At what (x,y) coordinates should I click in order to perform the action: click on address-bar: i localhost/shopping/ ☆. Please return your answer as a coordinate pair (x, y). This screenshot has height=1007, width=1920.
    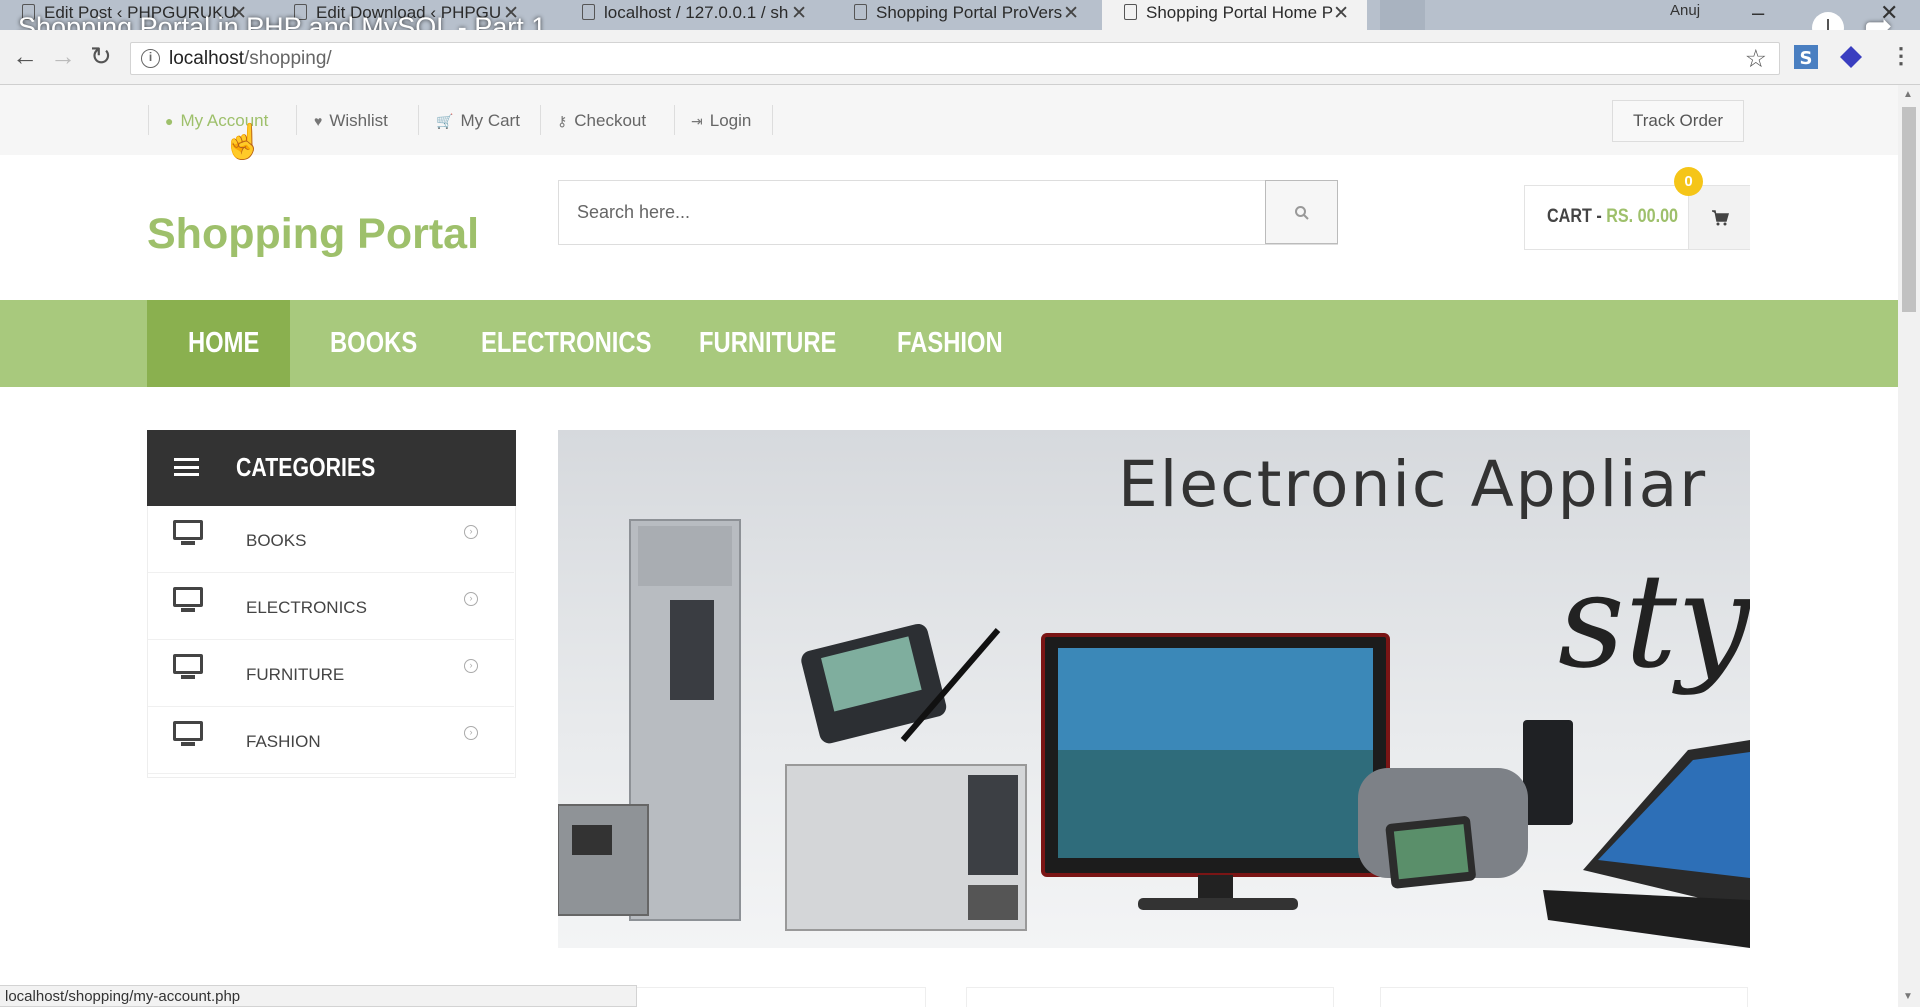
    Looking at the image, I should click on (955, 58).